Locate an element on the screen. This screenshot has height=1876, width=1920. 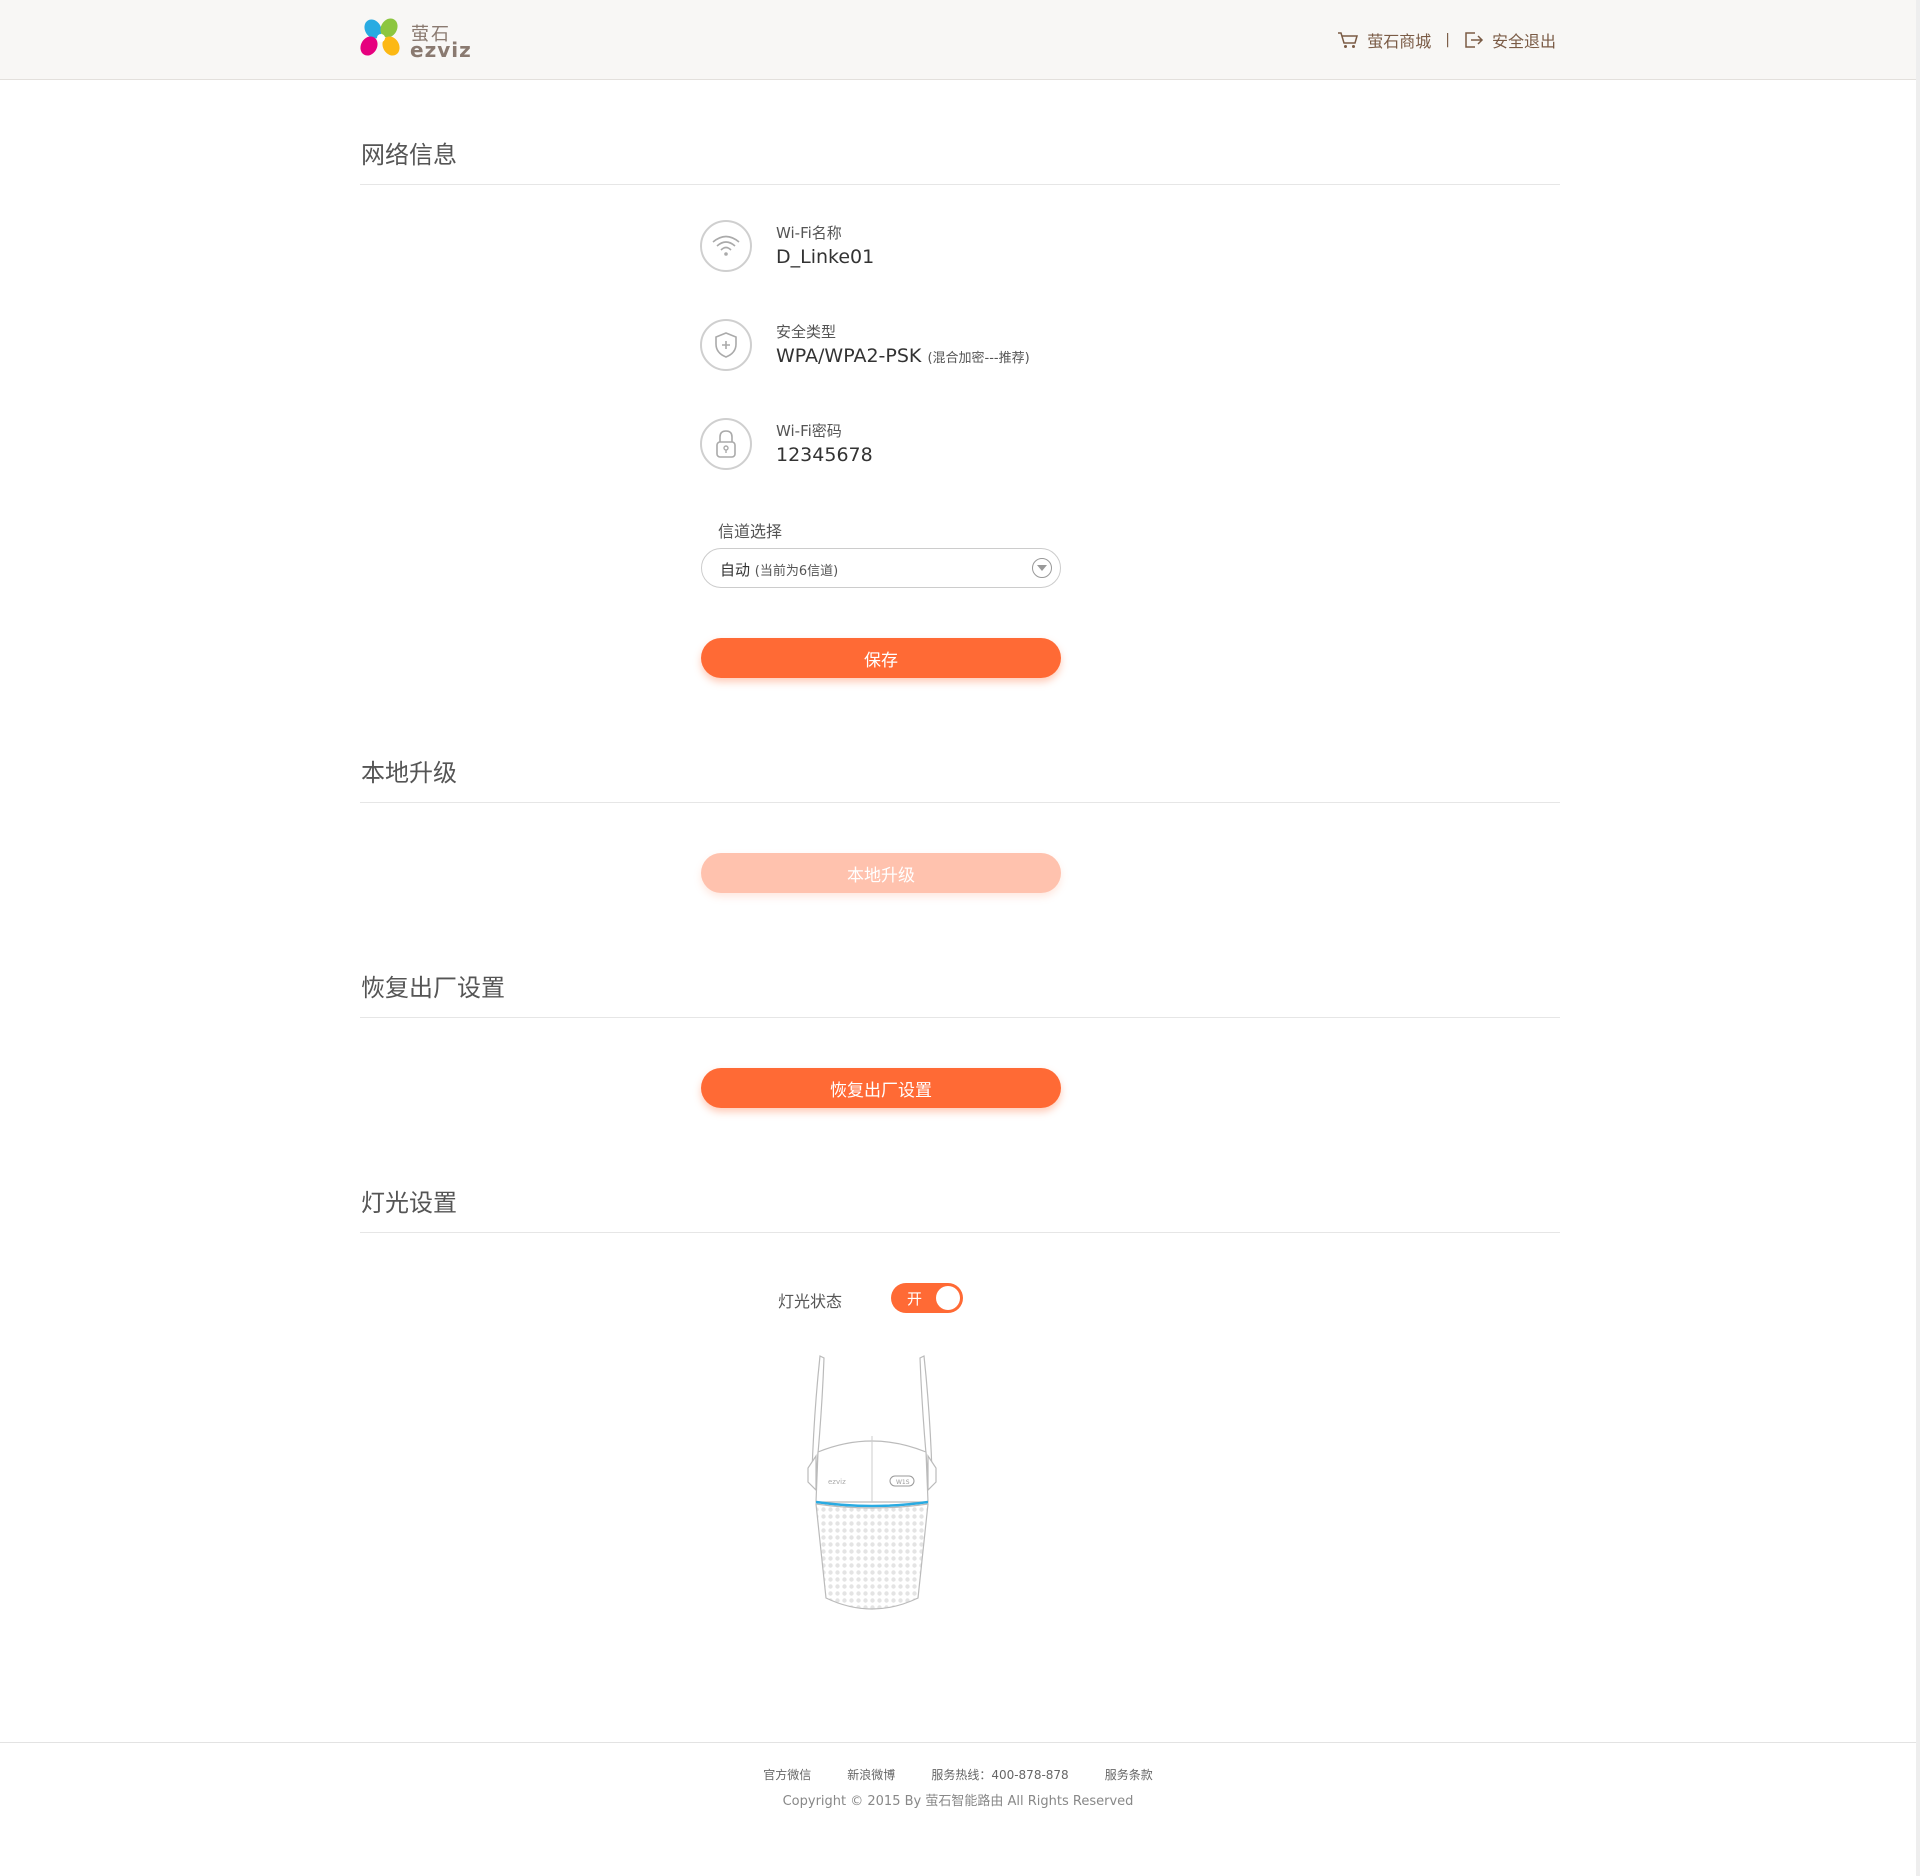
channel-select-value: 自动 (当前为6信道) is located at coordinates (779, 569).